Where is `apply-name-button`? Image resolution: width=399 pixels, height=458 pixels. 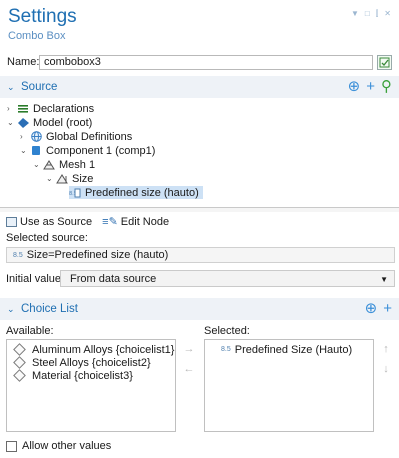
apply-name-button is located at coordinates (384, 62).